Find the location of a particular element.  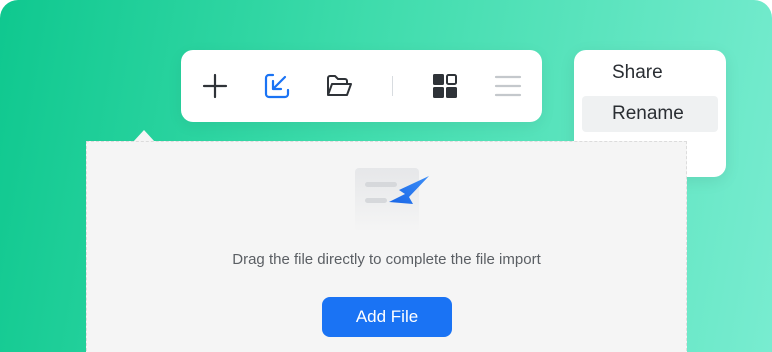

toolbar is located at coordinates (361, 86).